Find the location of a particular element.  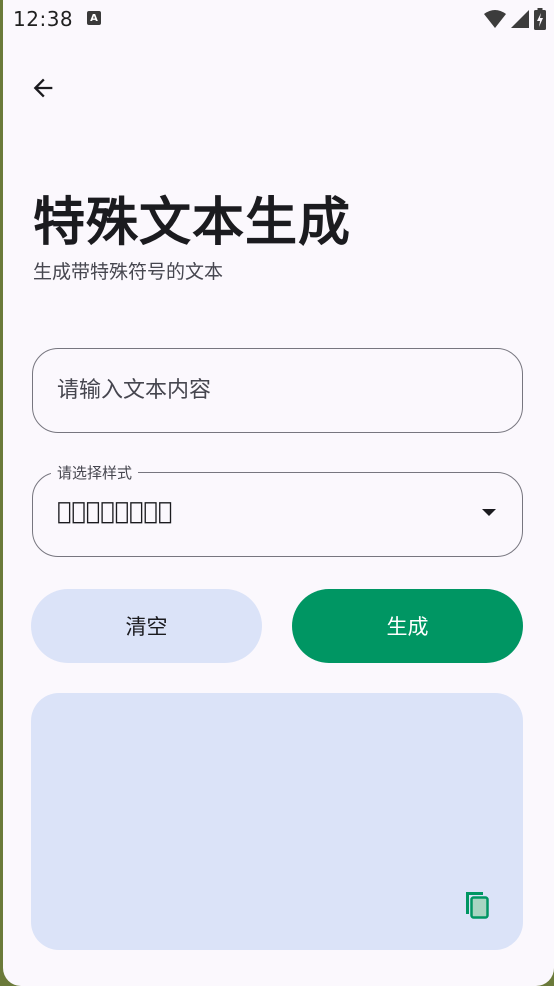

back-button is located at coordinates (43, 88).